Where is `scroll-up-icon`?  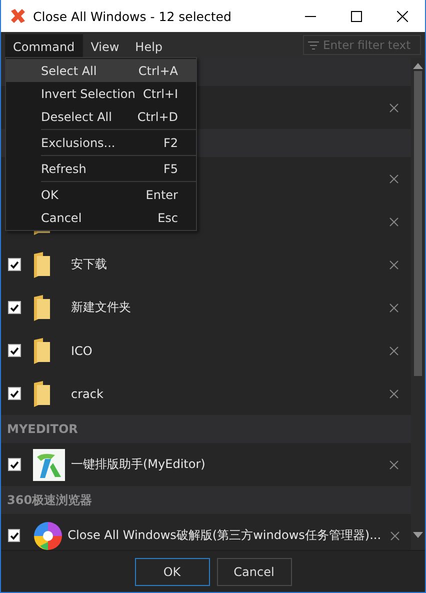 scroll-up-icon is located at coordinates (418, 66).